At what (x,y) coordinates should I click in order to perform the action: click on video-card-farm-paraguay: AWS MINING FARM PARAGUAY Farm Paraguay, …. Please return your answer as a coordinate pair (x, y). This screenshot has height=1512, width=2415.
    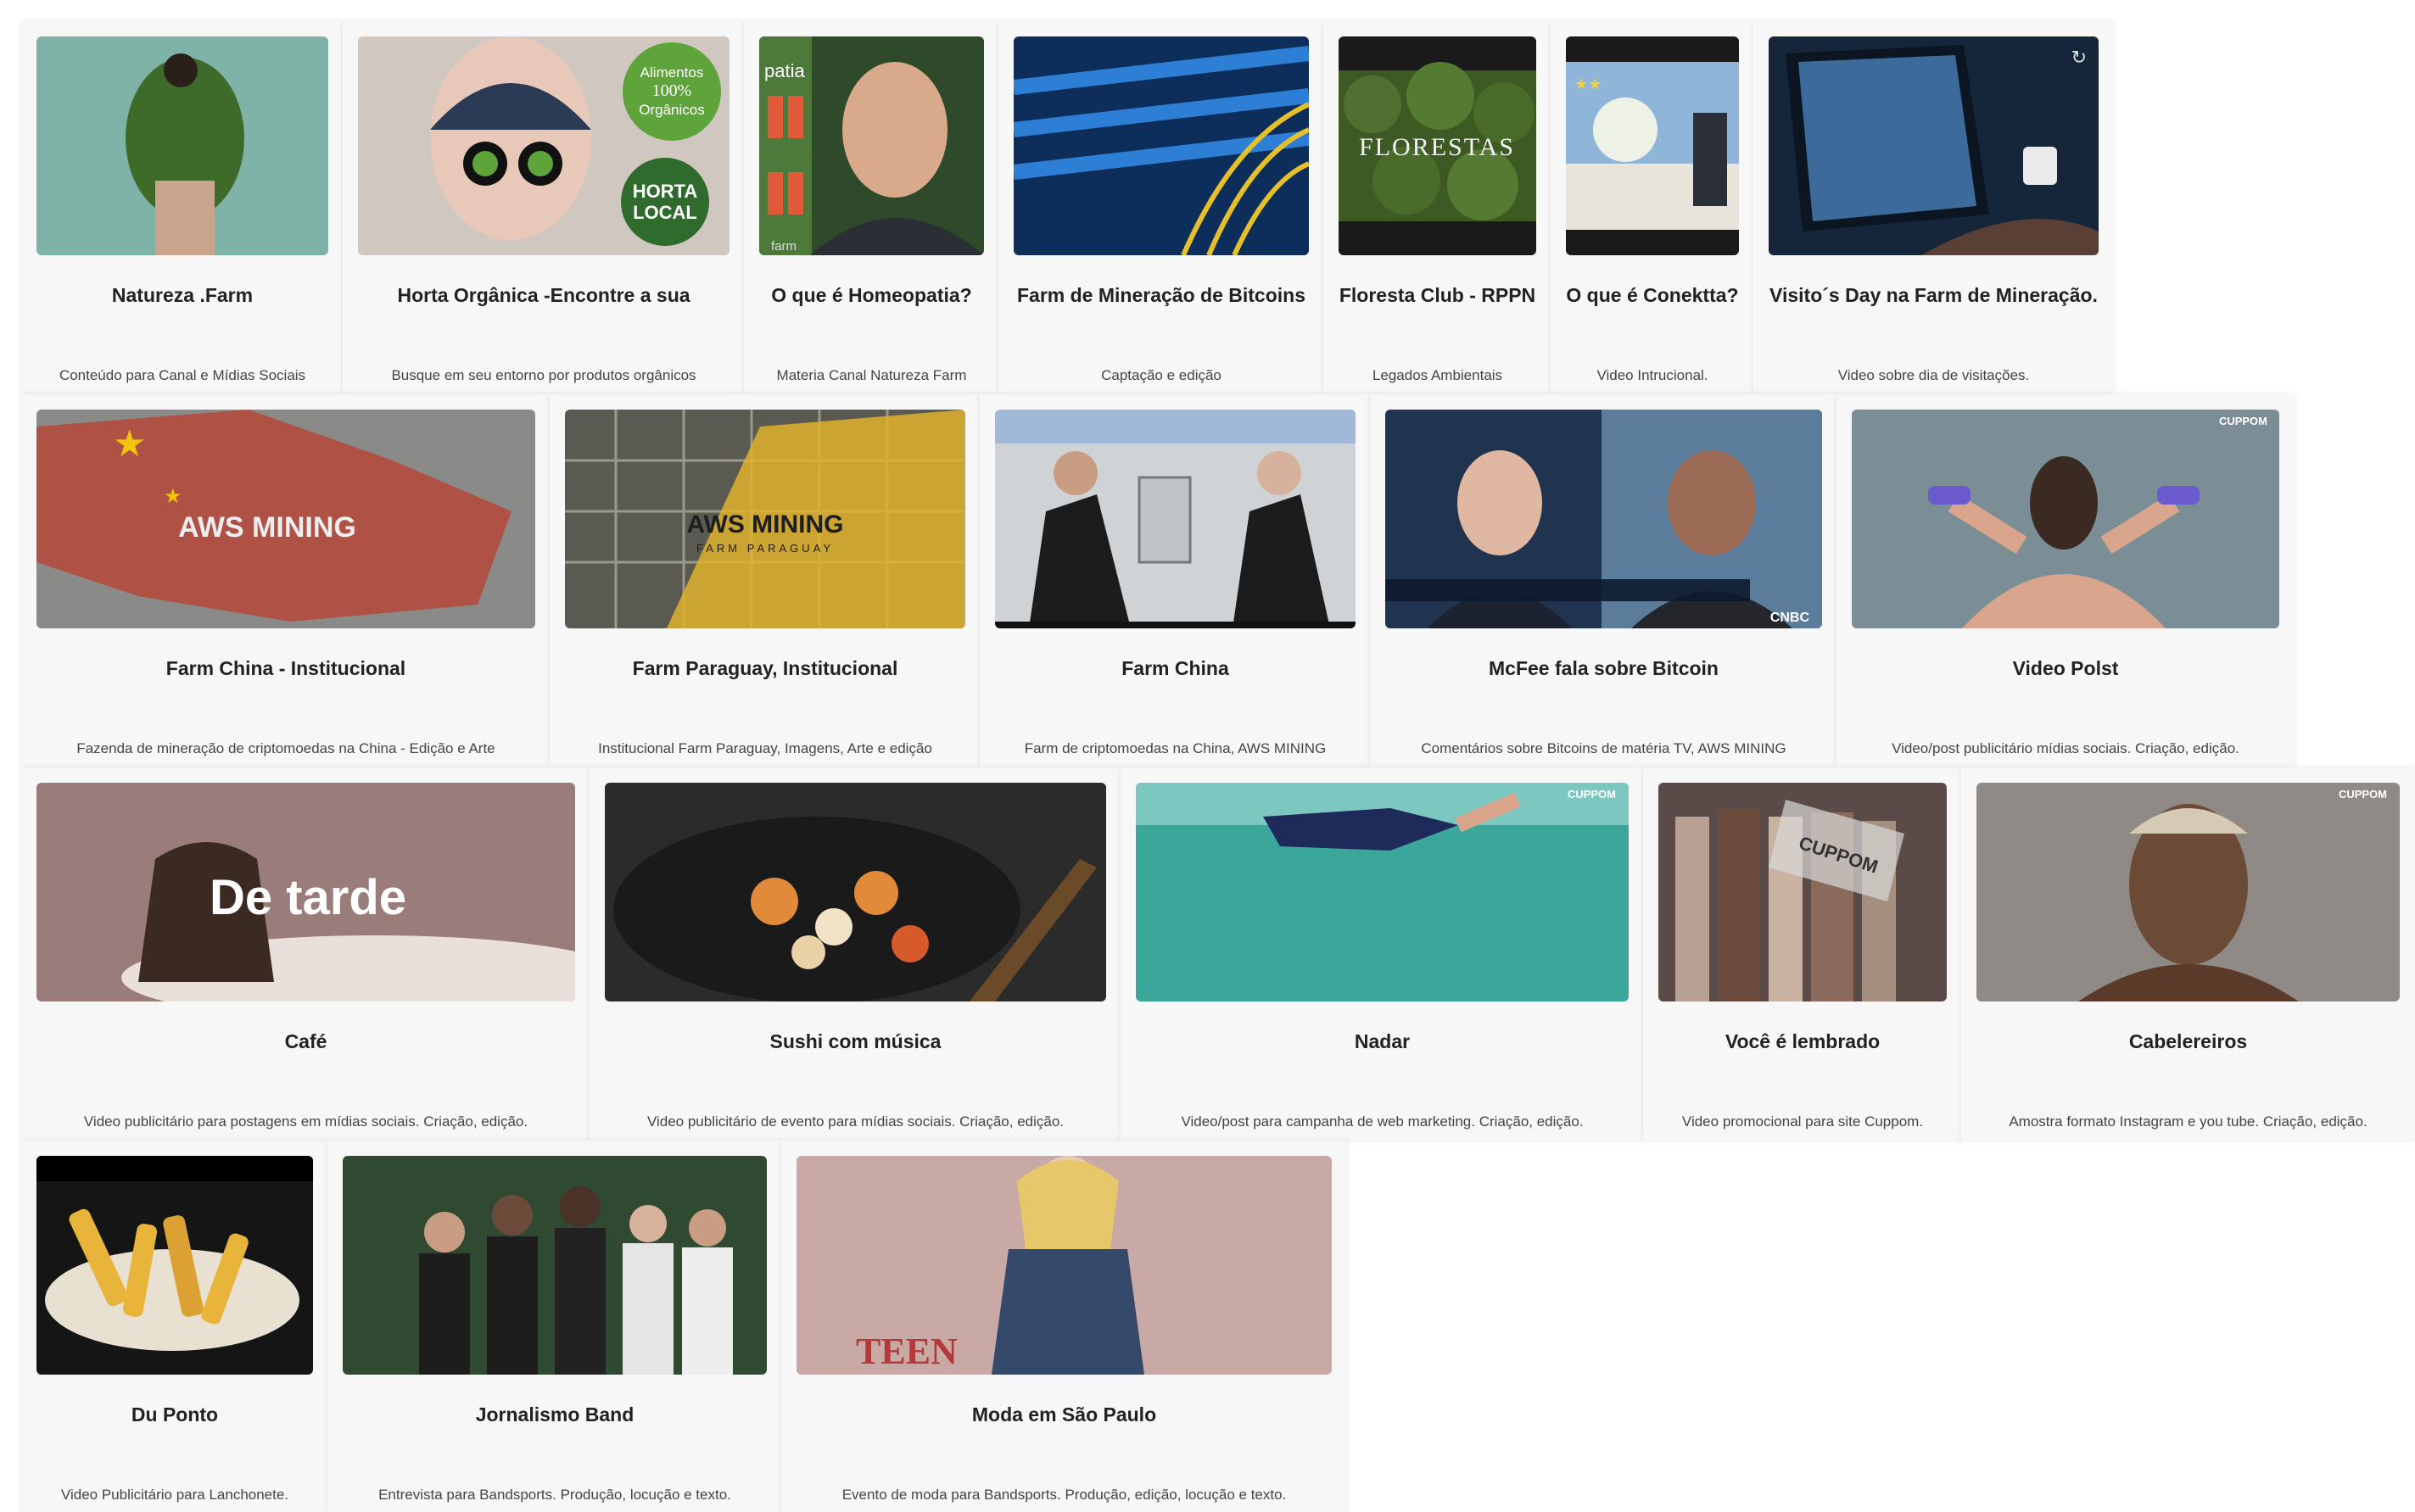
    Looking at the image, I should click on (765, 580).